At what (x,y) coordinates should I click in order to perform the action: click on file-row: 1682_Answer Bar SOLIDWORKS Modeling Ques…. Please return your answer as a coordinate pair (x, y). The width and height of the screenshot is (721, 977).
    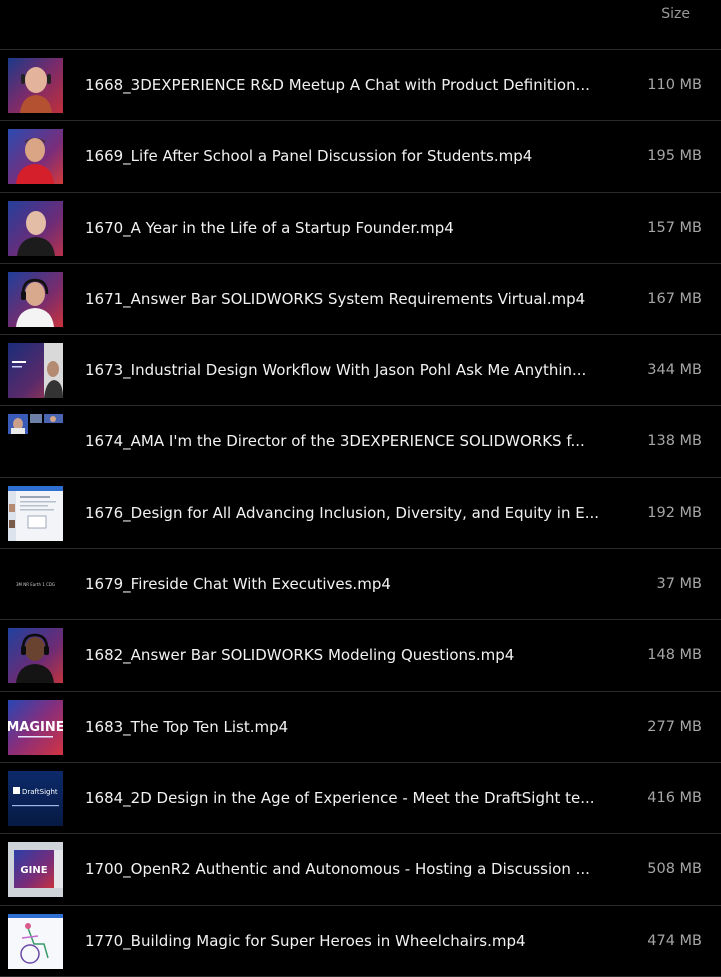
    Looking at the image, I should click on (360, 656).